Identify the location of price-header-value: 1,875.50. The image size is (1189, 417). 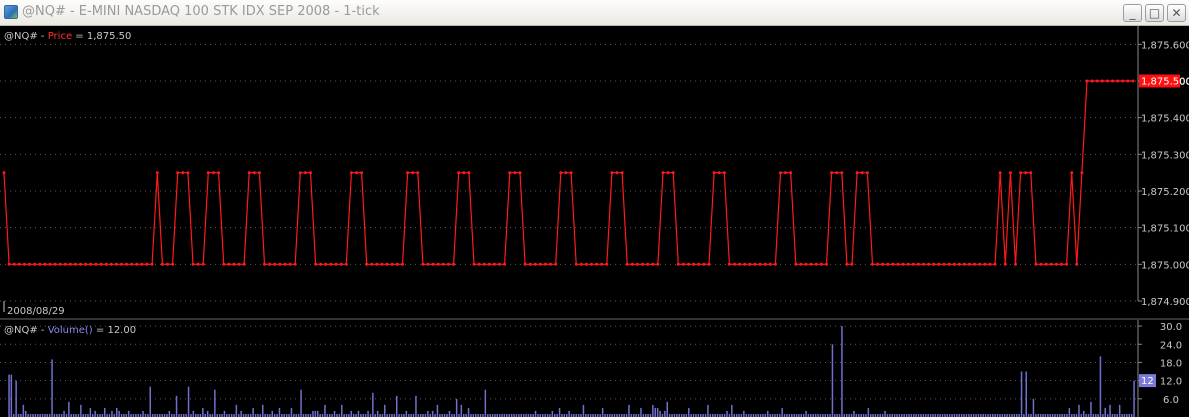
(109, 36).